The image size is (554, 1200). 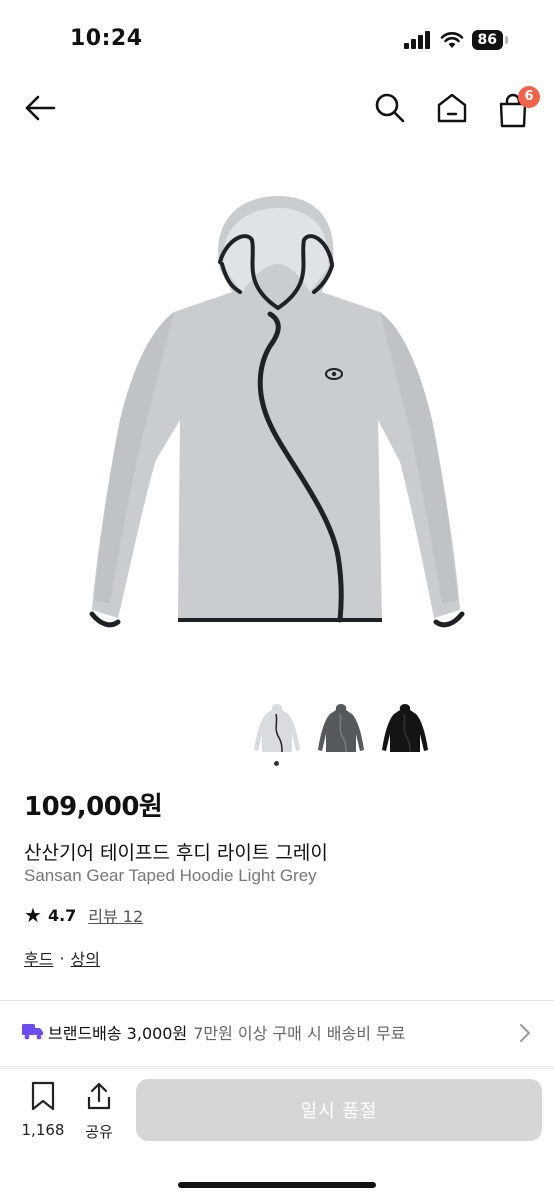 I want to click on bottom-action-bar: 1,168 공유 일시 품절, so click(x=277, y=1134).